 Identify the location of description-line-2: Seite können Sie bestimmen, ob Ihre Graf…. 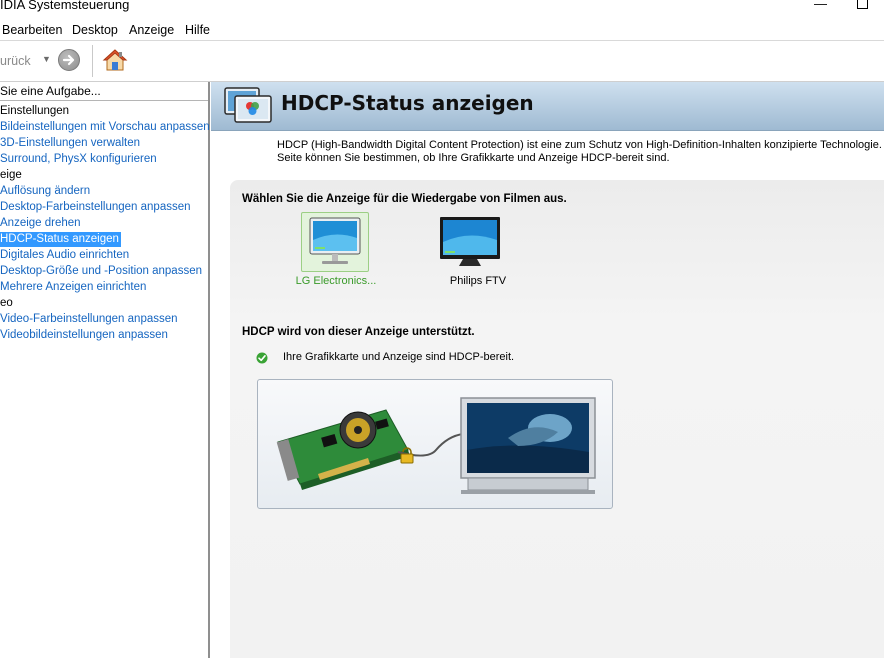
(473, 158).